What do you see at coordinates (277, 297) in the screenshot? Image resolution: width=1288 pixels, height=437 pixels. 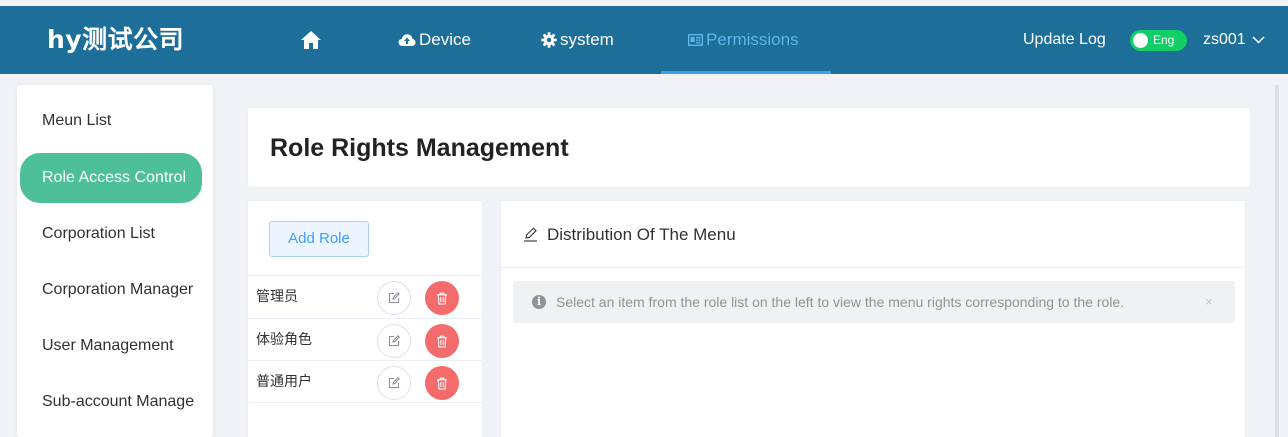 I see `role-name: 管理员` at bounding box center [277, 297].